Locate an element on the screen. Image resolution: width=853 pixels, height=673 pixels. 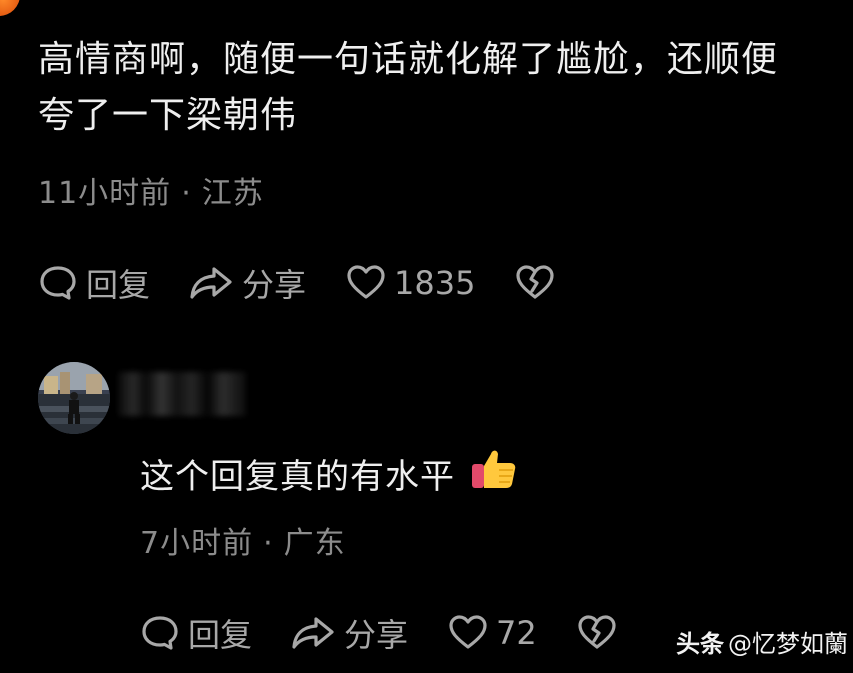
like-count: 1835 is located at coordinates (435, 283).